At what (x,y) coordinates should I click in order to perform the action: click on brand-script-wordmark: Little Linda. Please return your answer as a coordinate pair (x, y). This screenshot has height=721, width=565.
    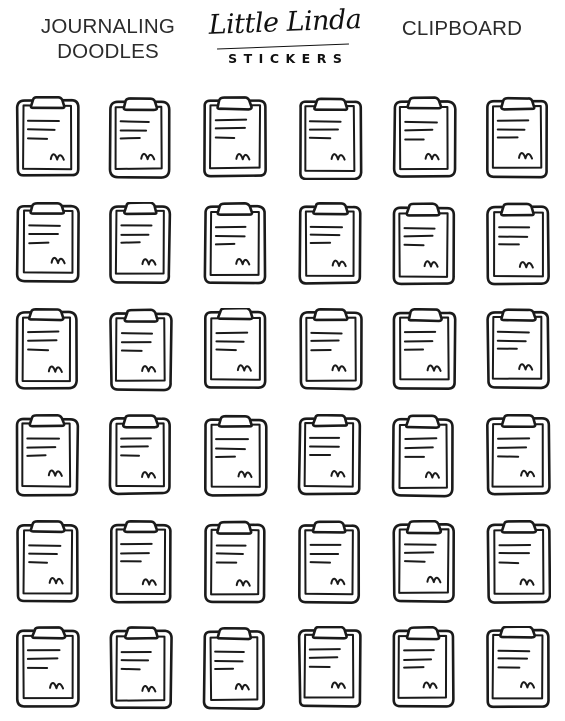
    Looking at the image, I should click on (285, 22).